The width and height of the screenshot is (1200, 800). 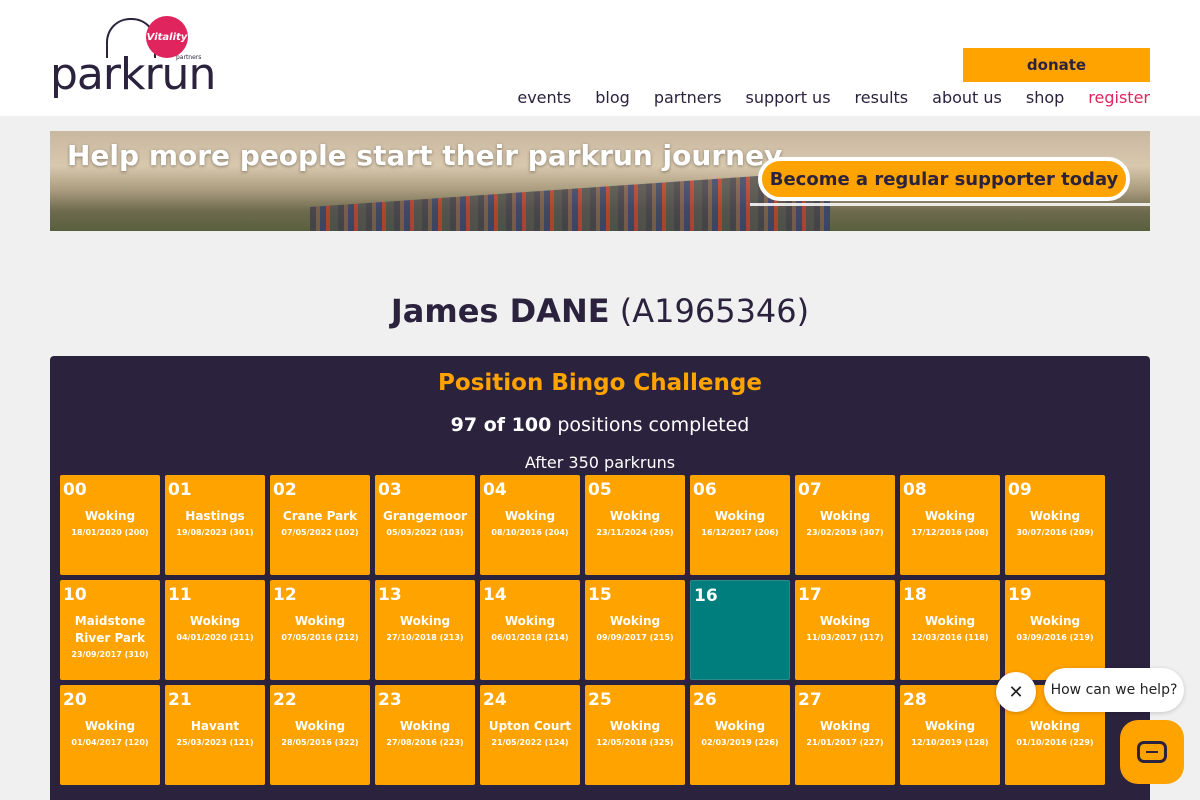 I want to click on athlete-heading: James DANE (A1965346), so click(x=600, y=311).